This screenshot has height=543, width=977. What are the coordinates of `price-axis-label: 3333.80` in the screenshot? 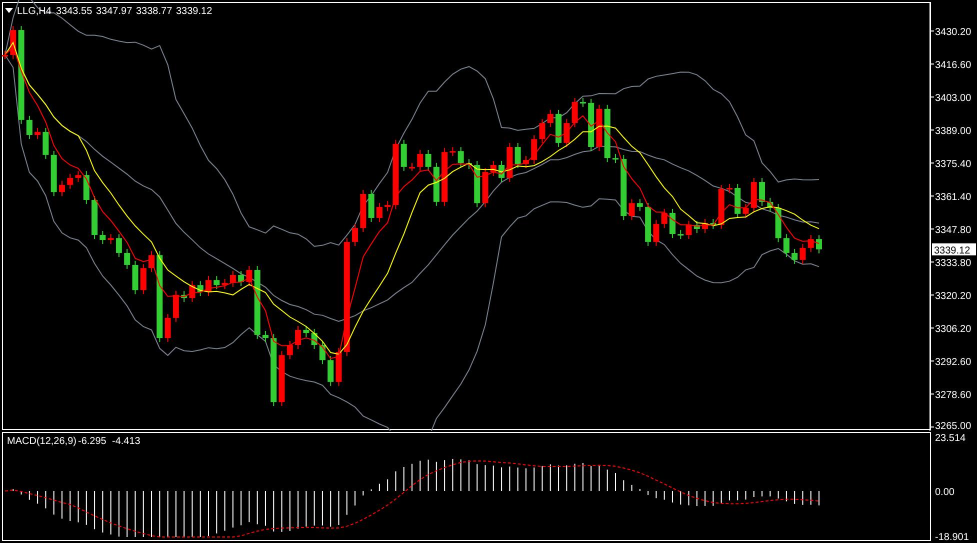 It's located at (953, 263).